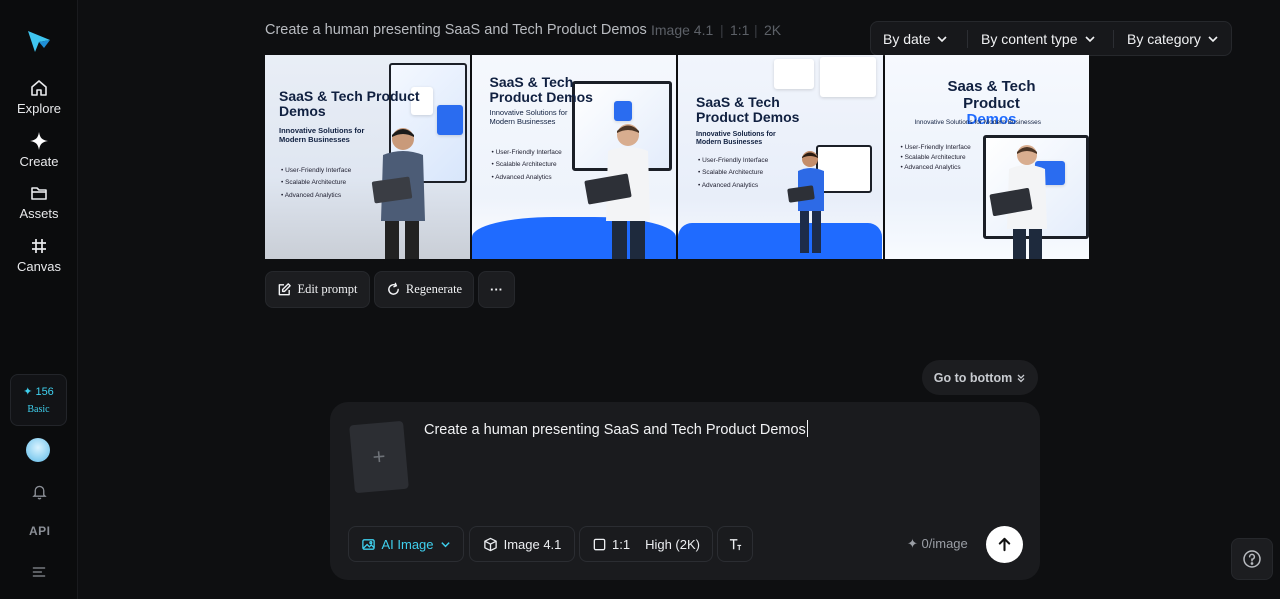 The height and width of the screenshot is (599, 1280). I want to click on filter-label: By category, so click(1164, 38).